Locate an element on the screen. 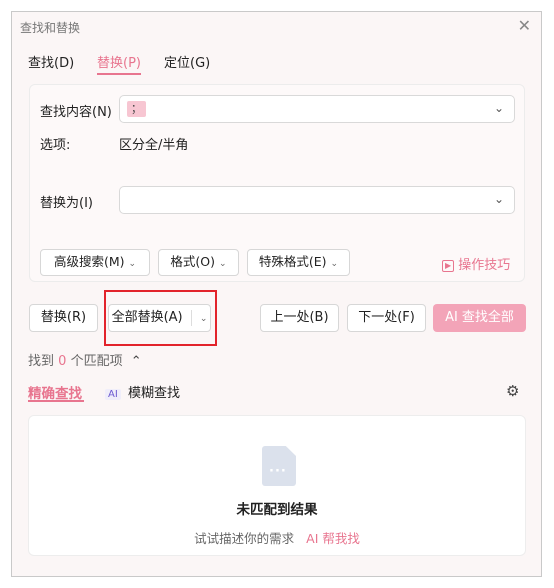 Image resolution: width=554 pixels, height=588 pixels. tips-link: ▶ 操作技巧 is located at coordinates (476, 263).